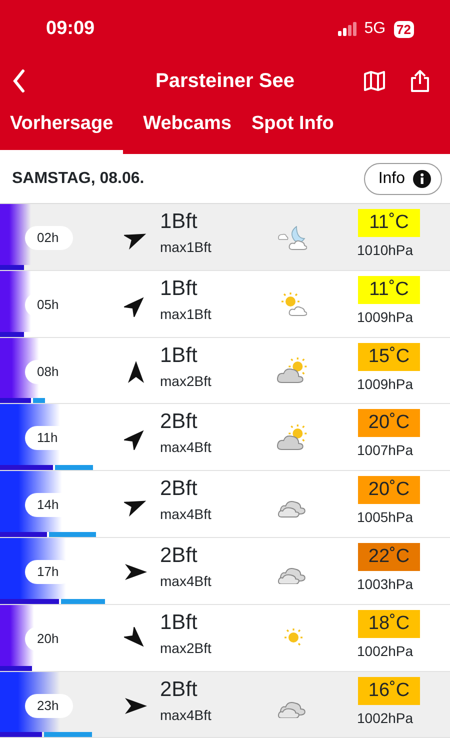 Image resolution: width=450 pixels, height=738 pixels. I want to click on day-title: SAMSTAG, 08.06., so click(78, 178).